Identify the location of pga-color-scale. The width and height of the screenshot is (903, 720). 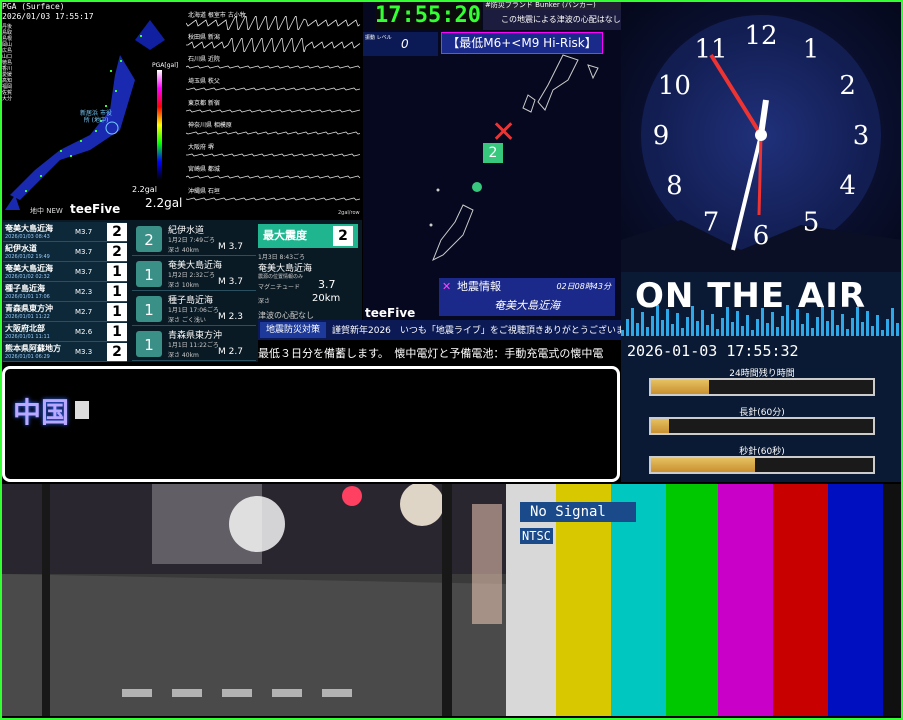
(159, 125).